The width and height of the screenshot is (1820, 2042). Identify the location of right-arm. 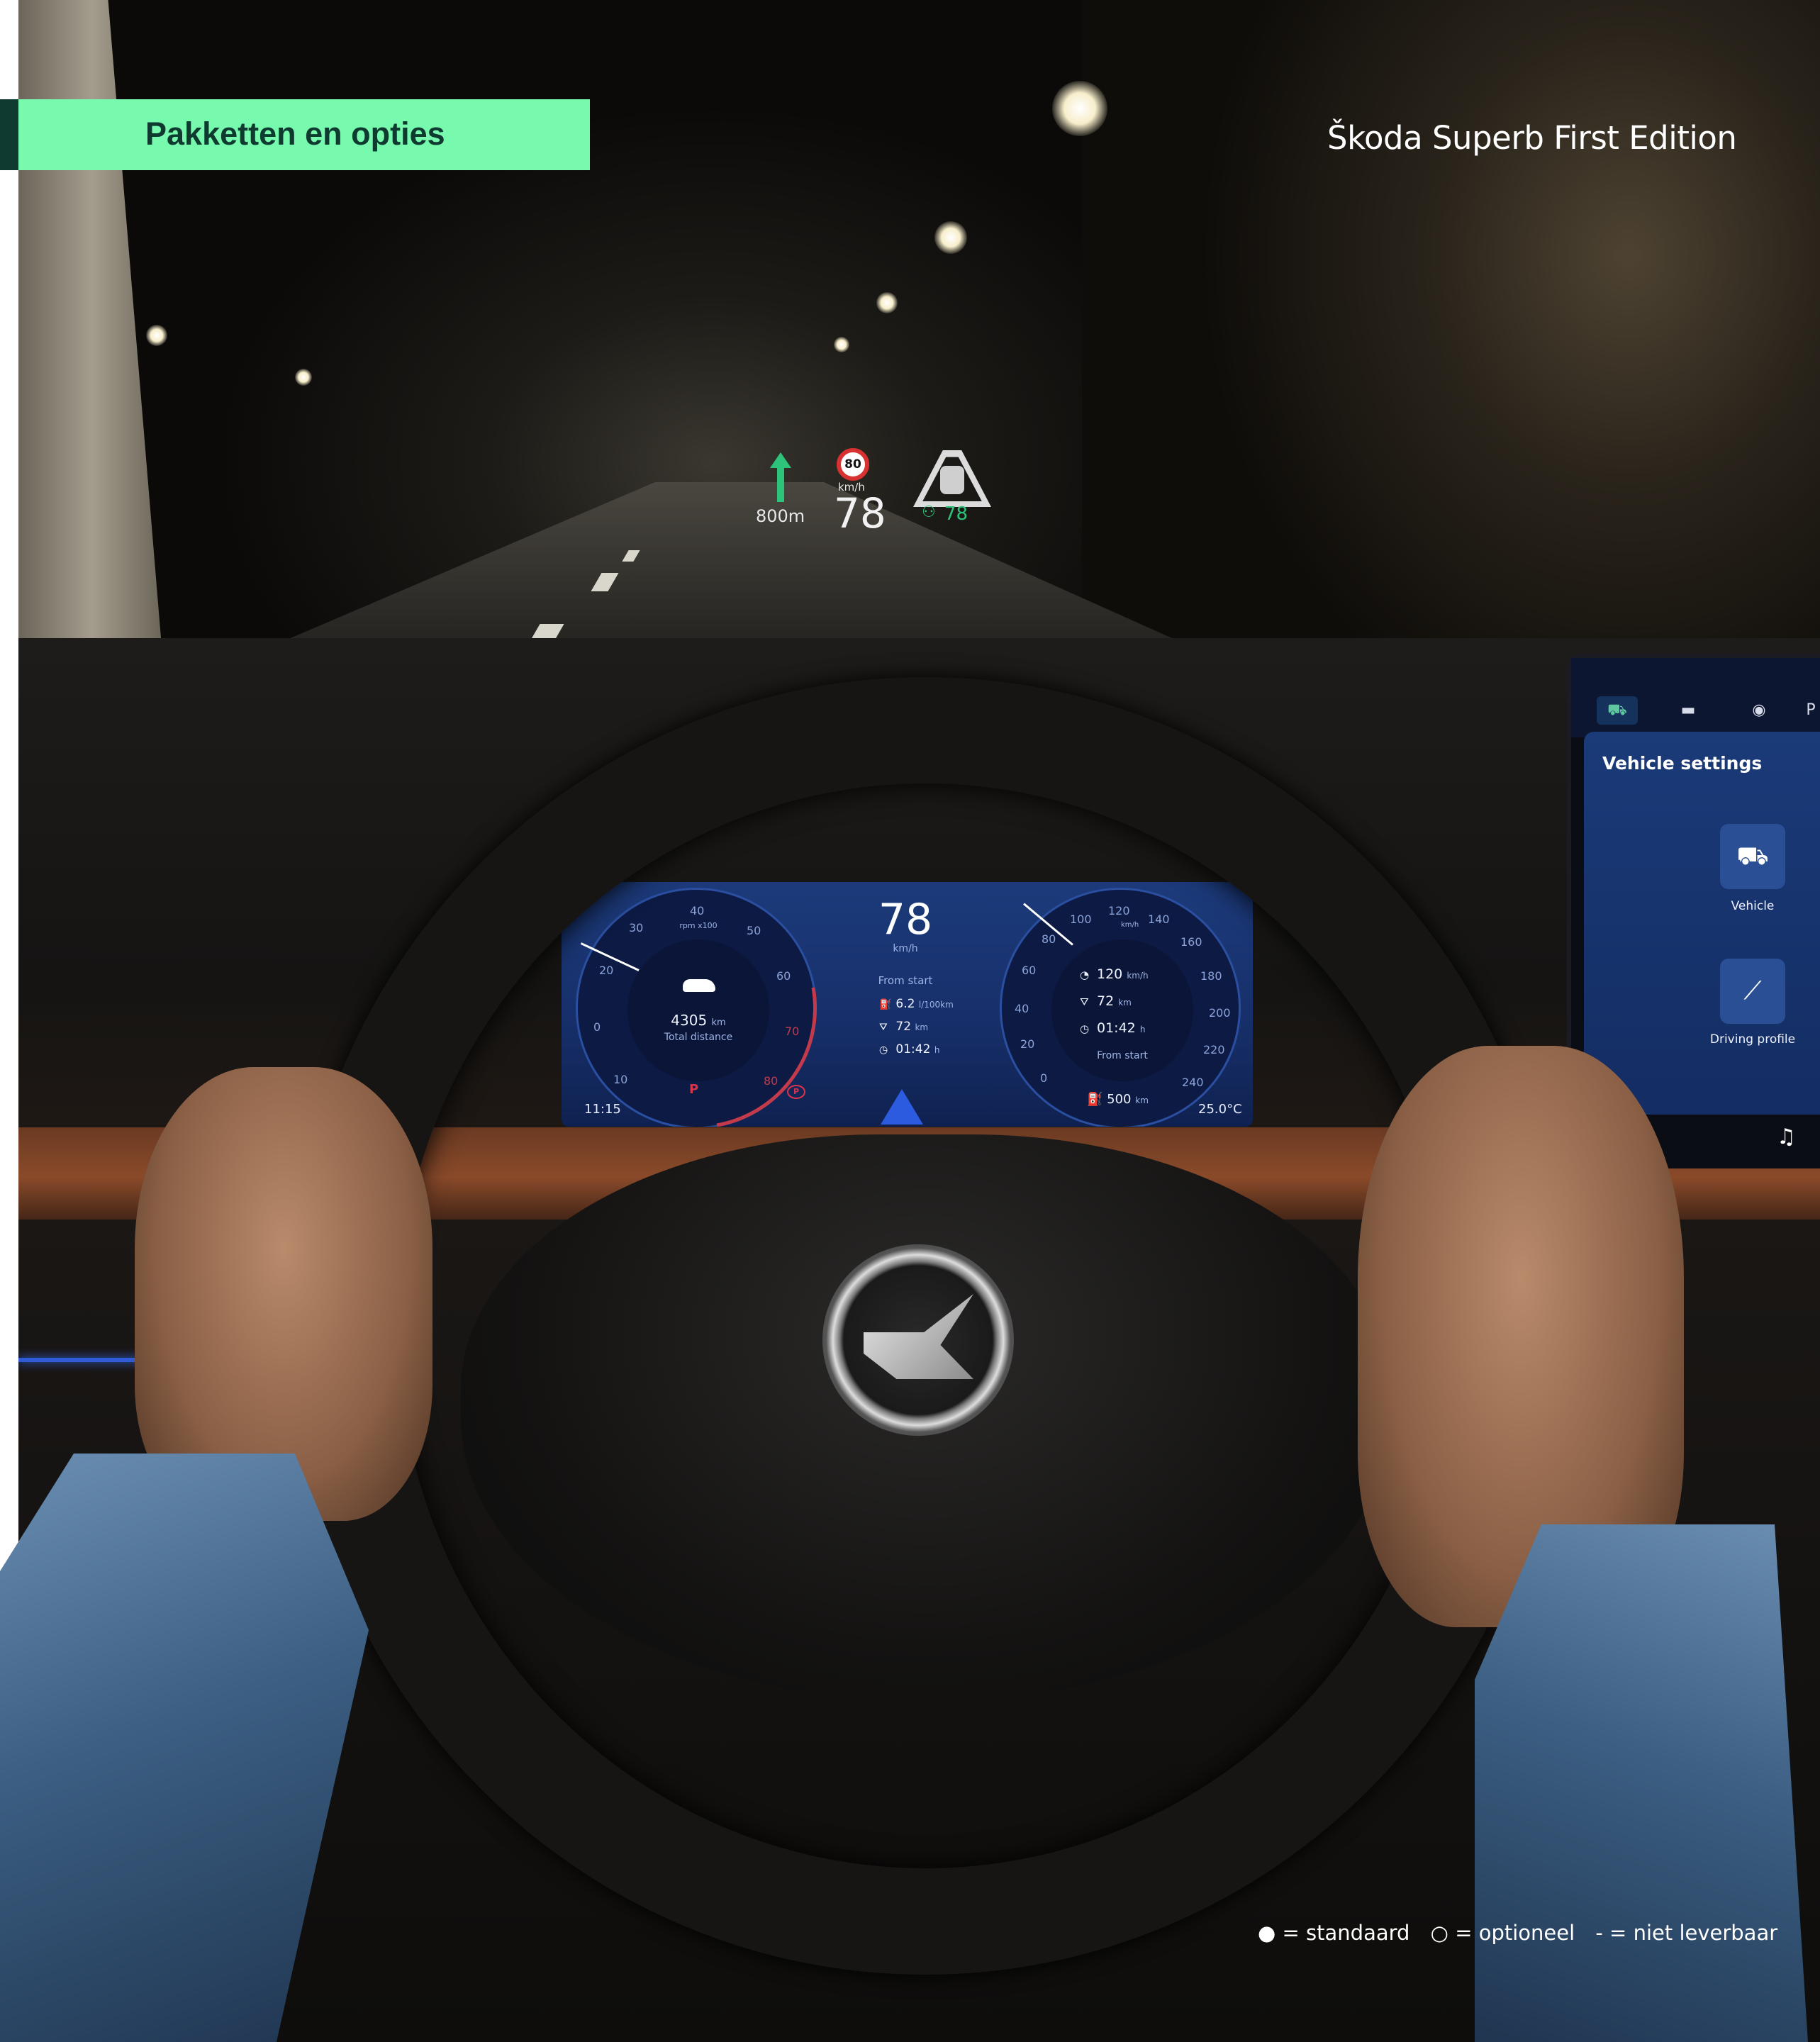
(1642, 1783).